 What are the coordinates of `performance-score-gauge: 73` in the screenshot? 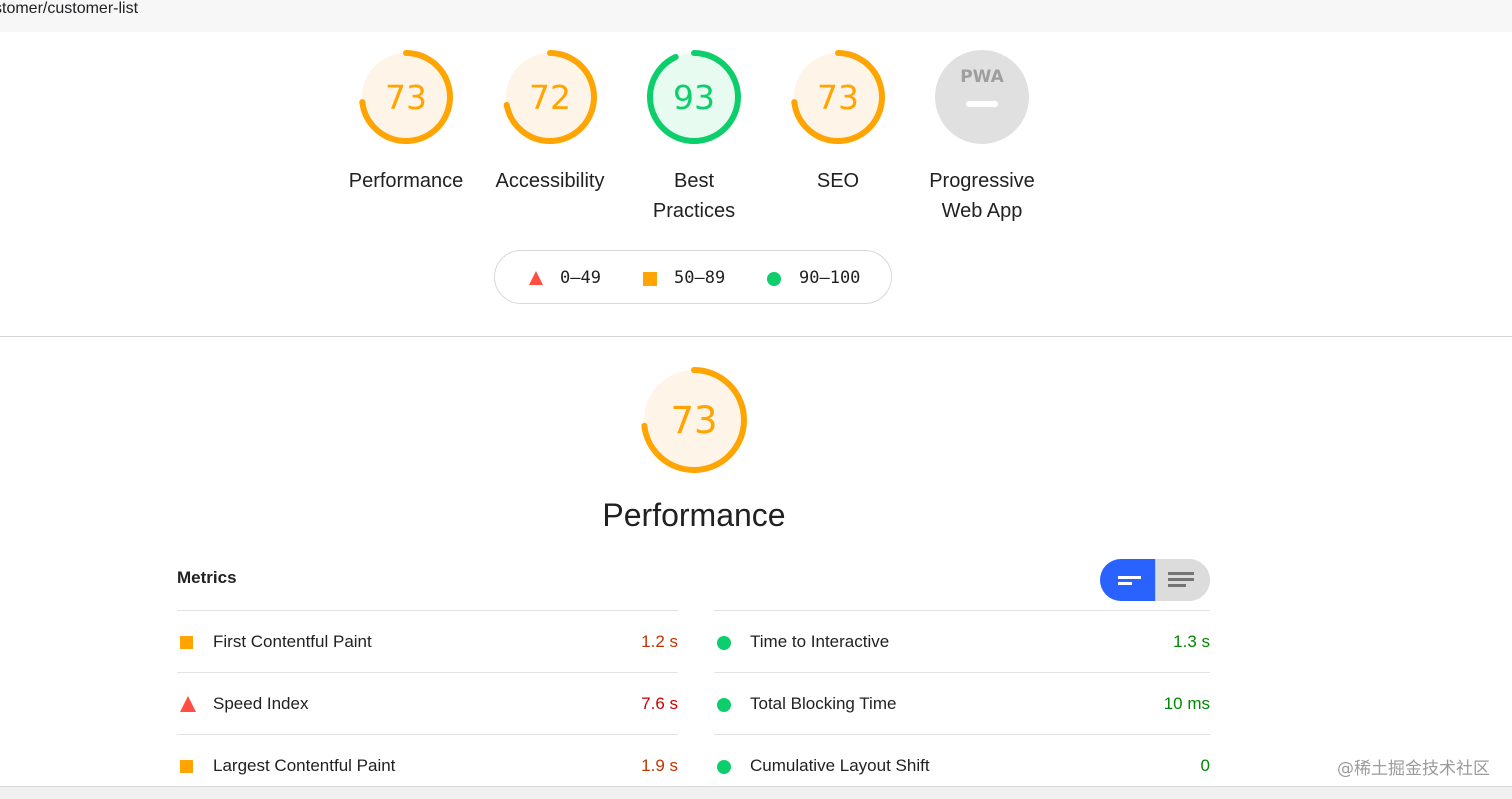 It's located at (694, 428).